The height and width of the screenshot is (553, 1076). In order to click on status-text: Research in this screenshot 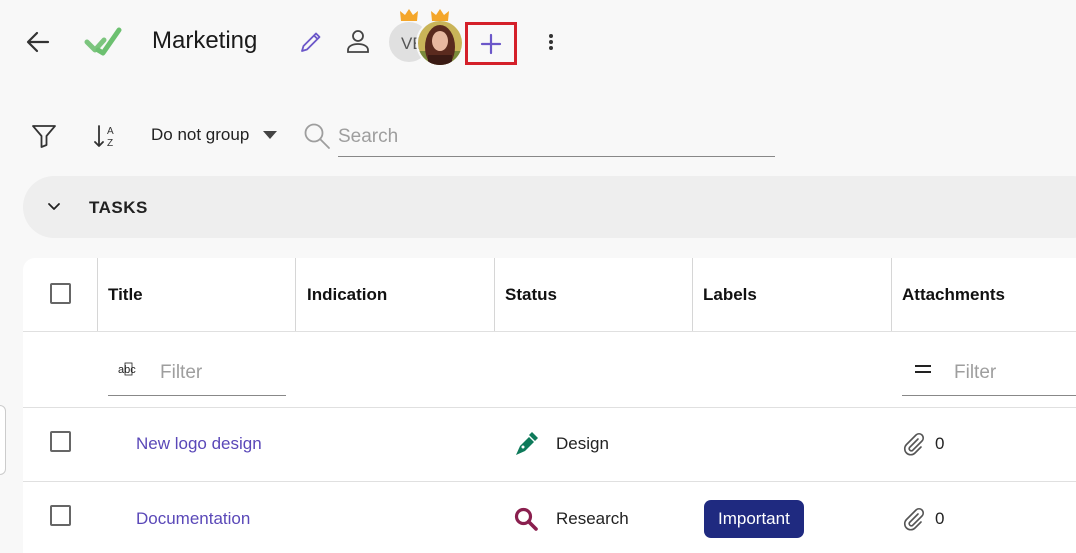, I will do `click(592, 518)`.